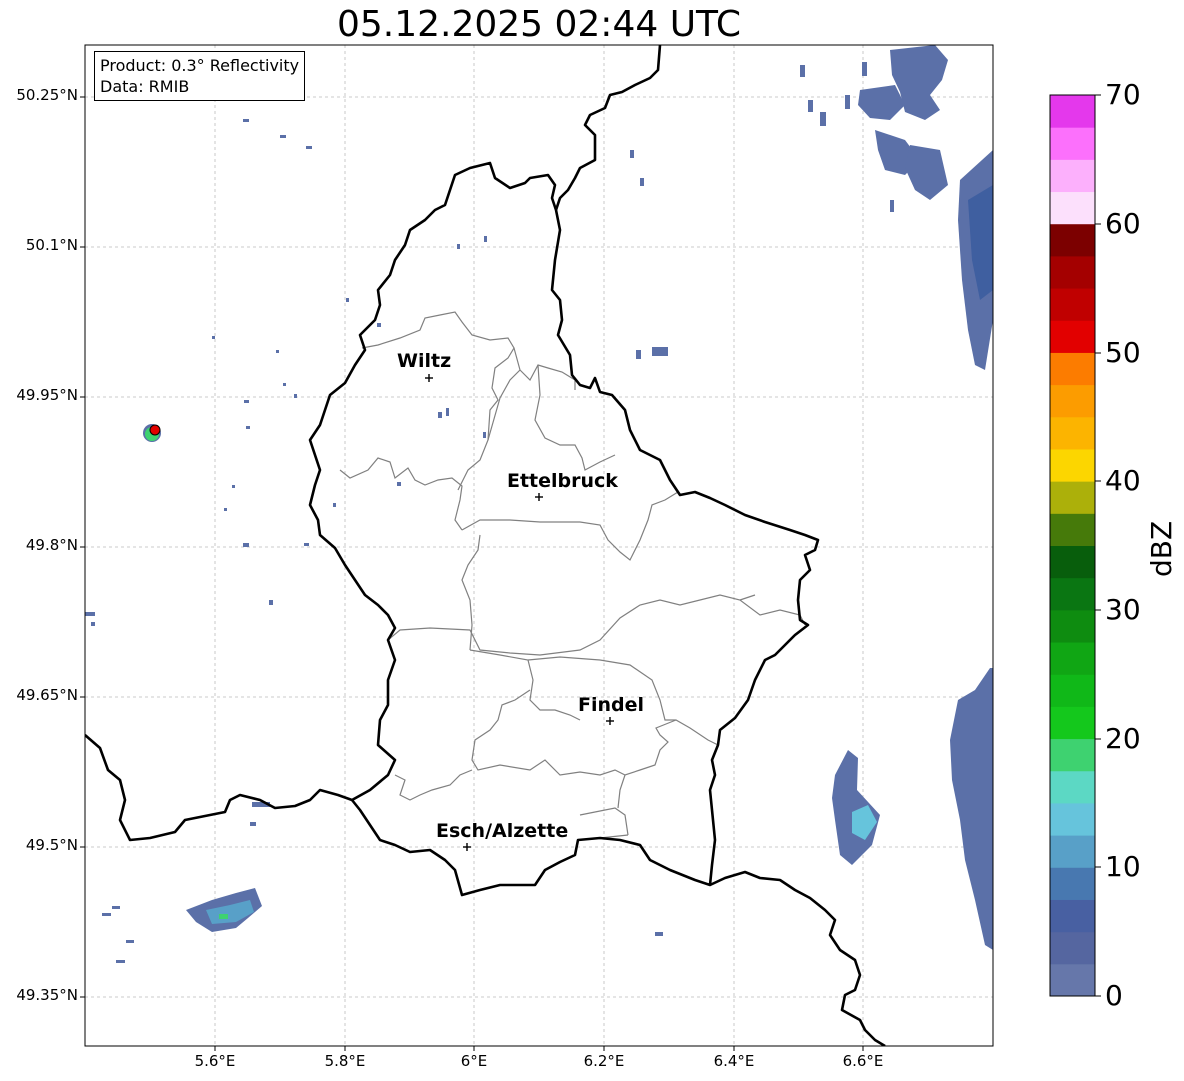 This screenshot has height=1081, width=1184. I want to click on colorbar-tick-label: 0, so click(1114, 995).